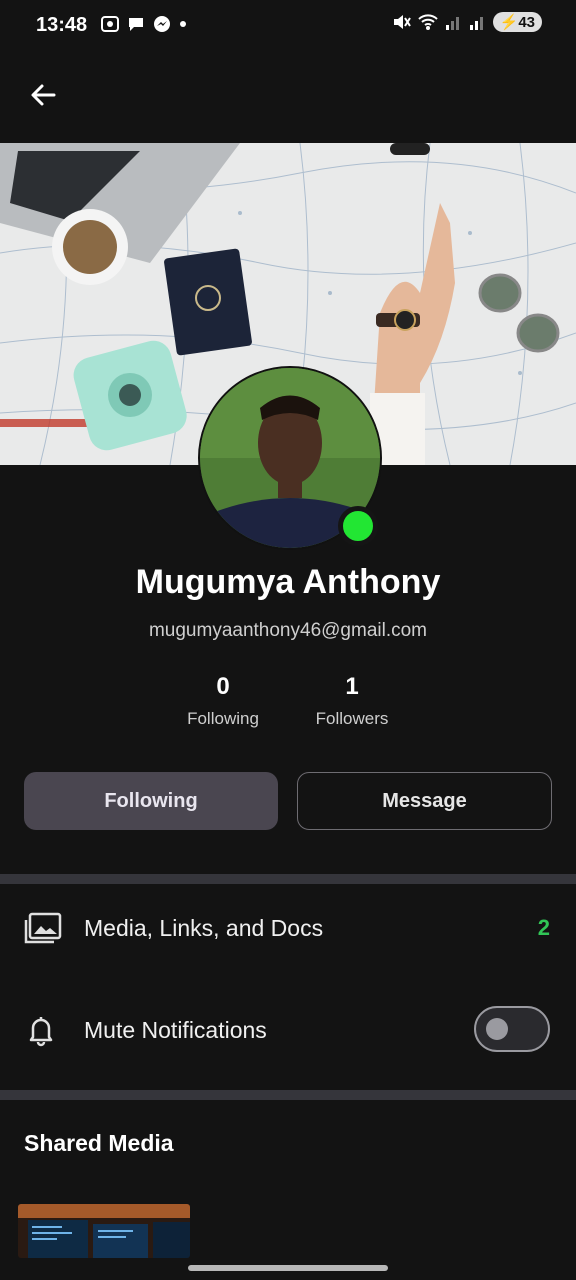  What do you see at coordinates (144, 24) in the screenshot?
I see `notification-icons` at bounding box center [144, 24].